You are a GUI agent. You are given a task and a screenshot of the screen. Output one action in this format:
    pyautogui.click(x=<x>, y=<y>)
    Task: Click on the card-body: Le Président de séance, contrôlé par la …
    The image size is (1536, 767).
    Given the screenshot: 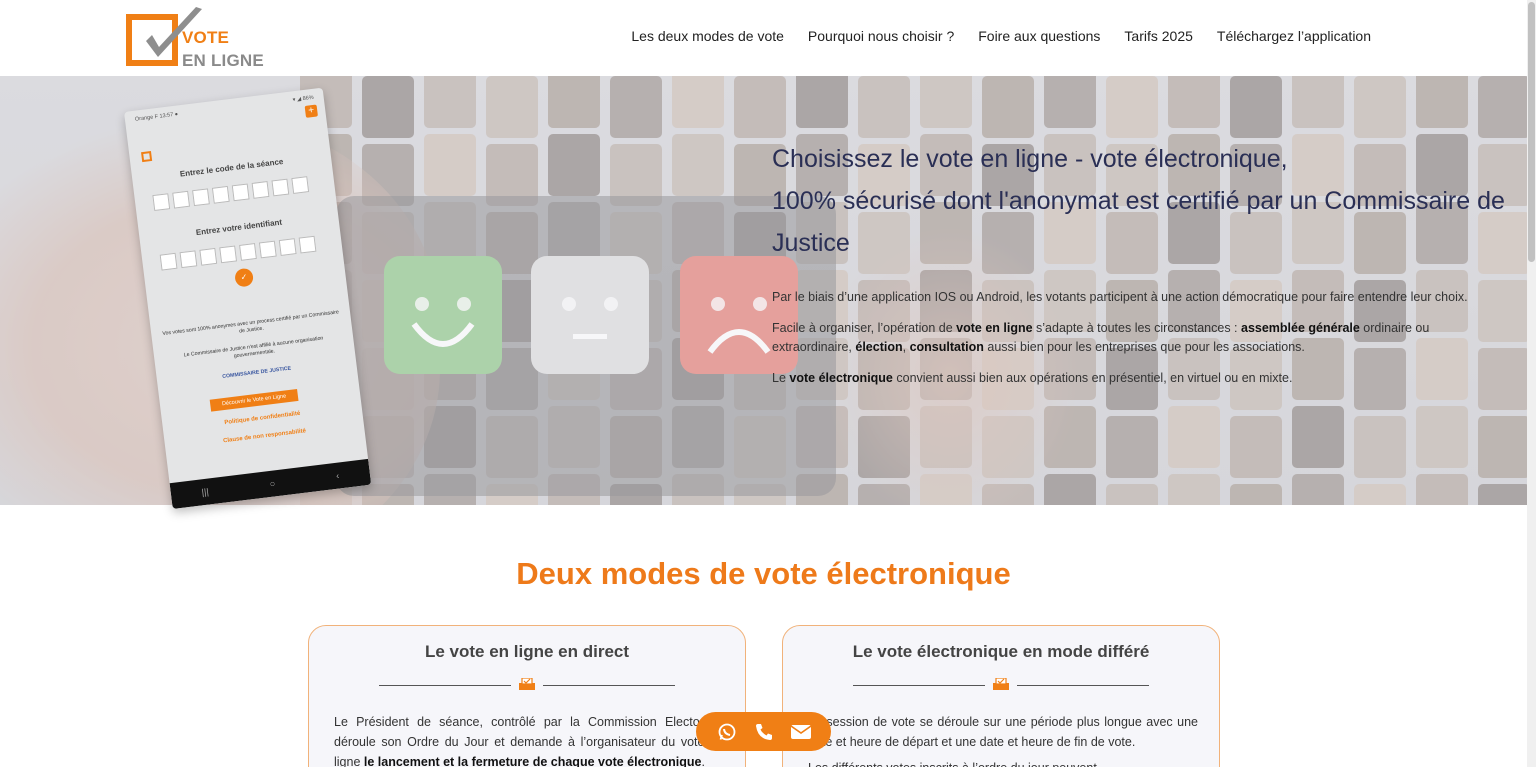 What is the action you would take?
    pyautogui.click(x=529, y=741)
    